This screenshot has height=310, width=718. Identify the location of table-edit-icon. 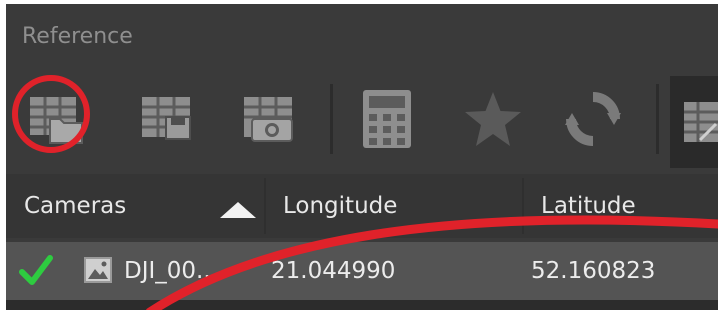
(701, 122).